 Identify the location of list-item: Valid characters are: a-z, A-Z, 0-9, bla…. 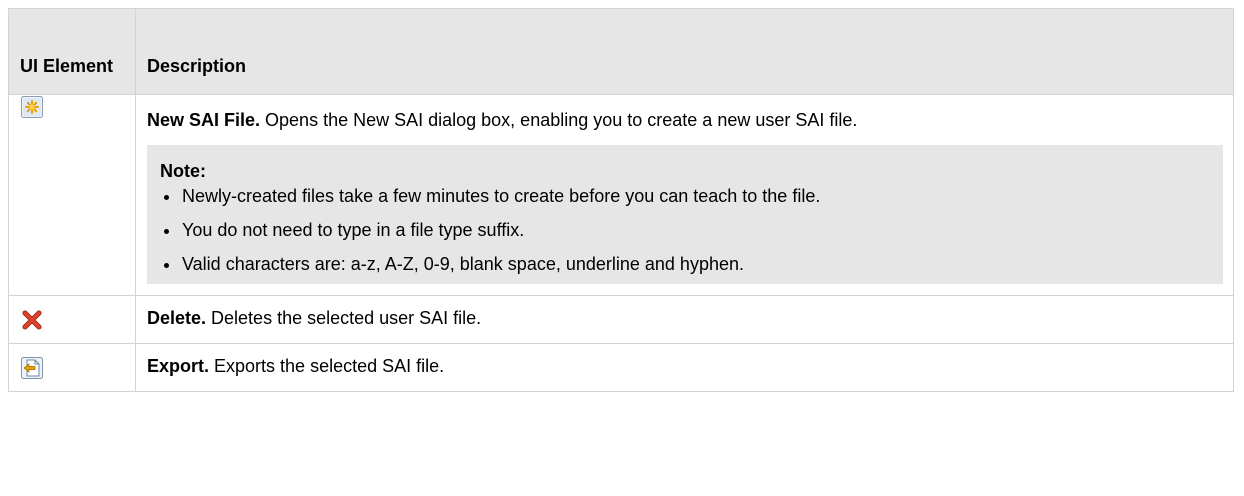
(685, 264).